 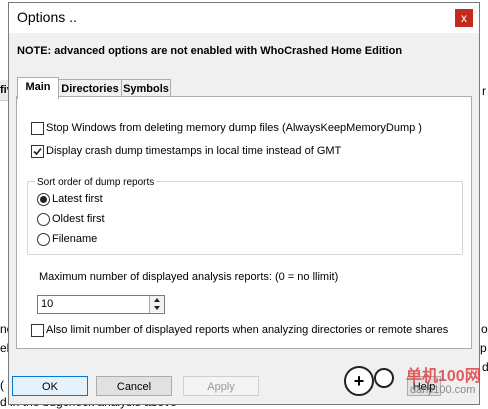 I want to click on close-button: x, so click(x=464, y=18).